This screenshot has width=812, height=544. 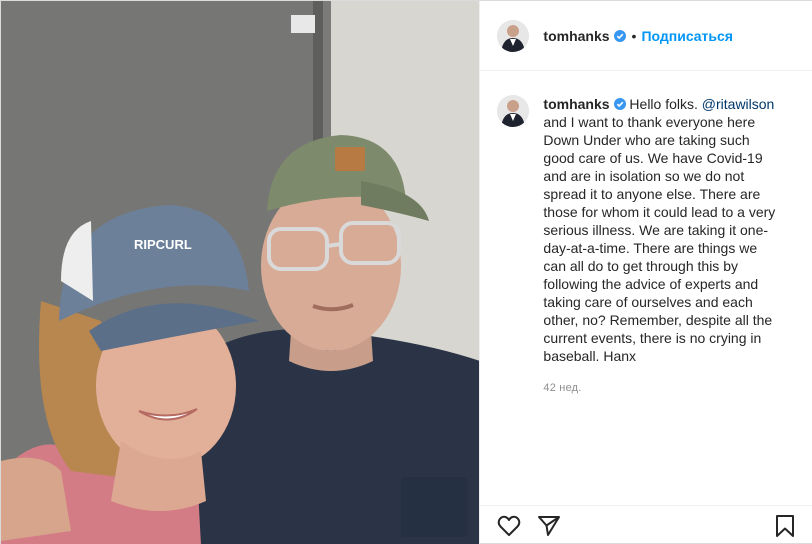 I want to click on post-header: tomhanks • Подписаться, so click(x=646, y=36).